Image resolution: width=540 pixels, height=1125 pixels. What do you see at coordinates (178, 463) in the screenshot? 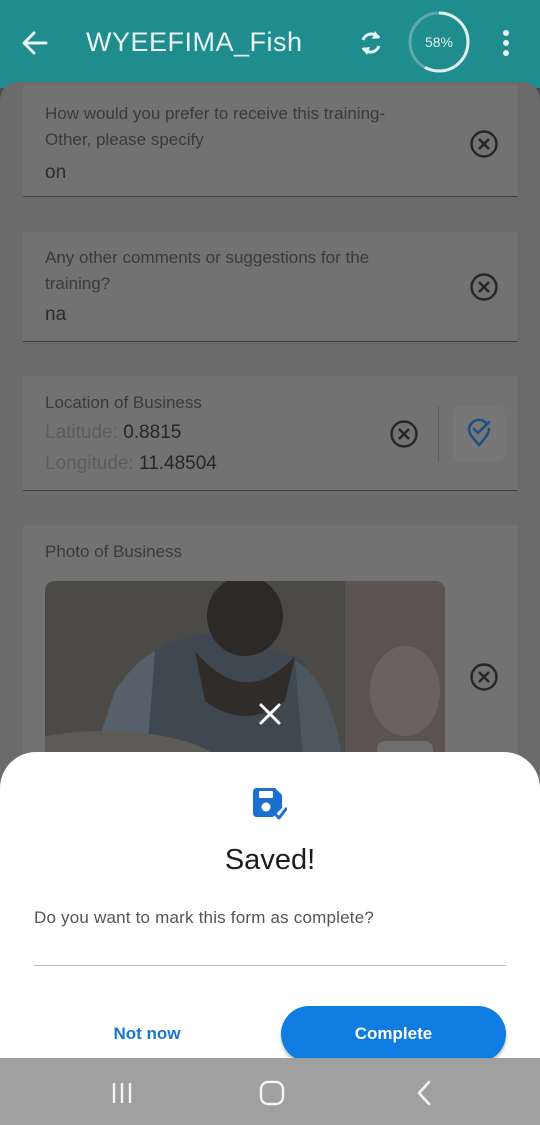
I see `longitude-value: 11.48504` at bounding box center [178, 463].